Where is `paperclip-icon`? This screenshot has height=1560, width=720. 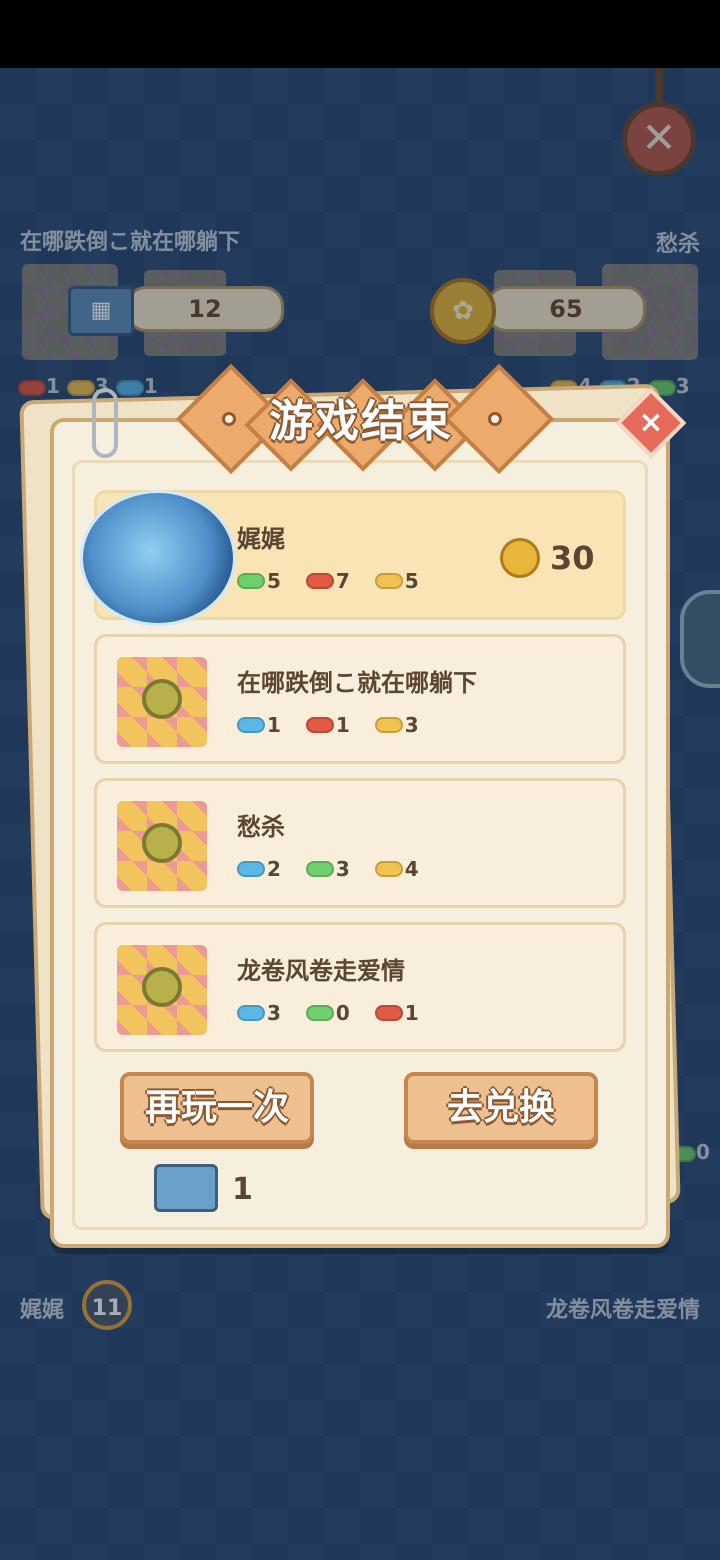 paperclip-icon is located at coordinates (105, 423).